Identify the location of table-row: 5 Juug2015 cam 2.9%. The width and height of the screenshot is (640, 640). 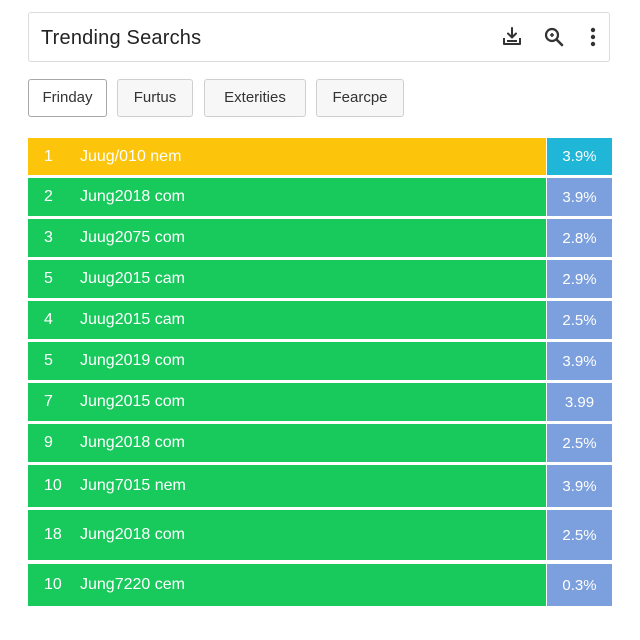
(320, 279).